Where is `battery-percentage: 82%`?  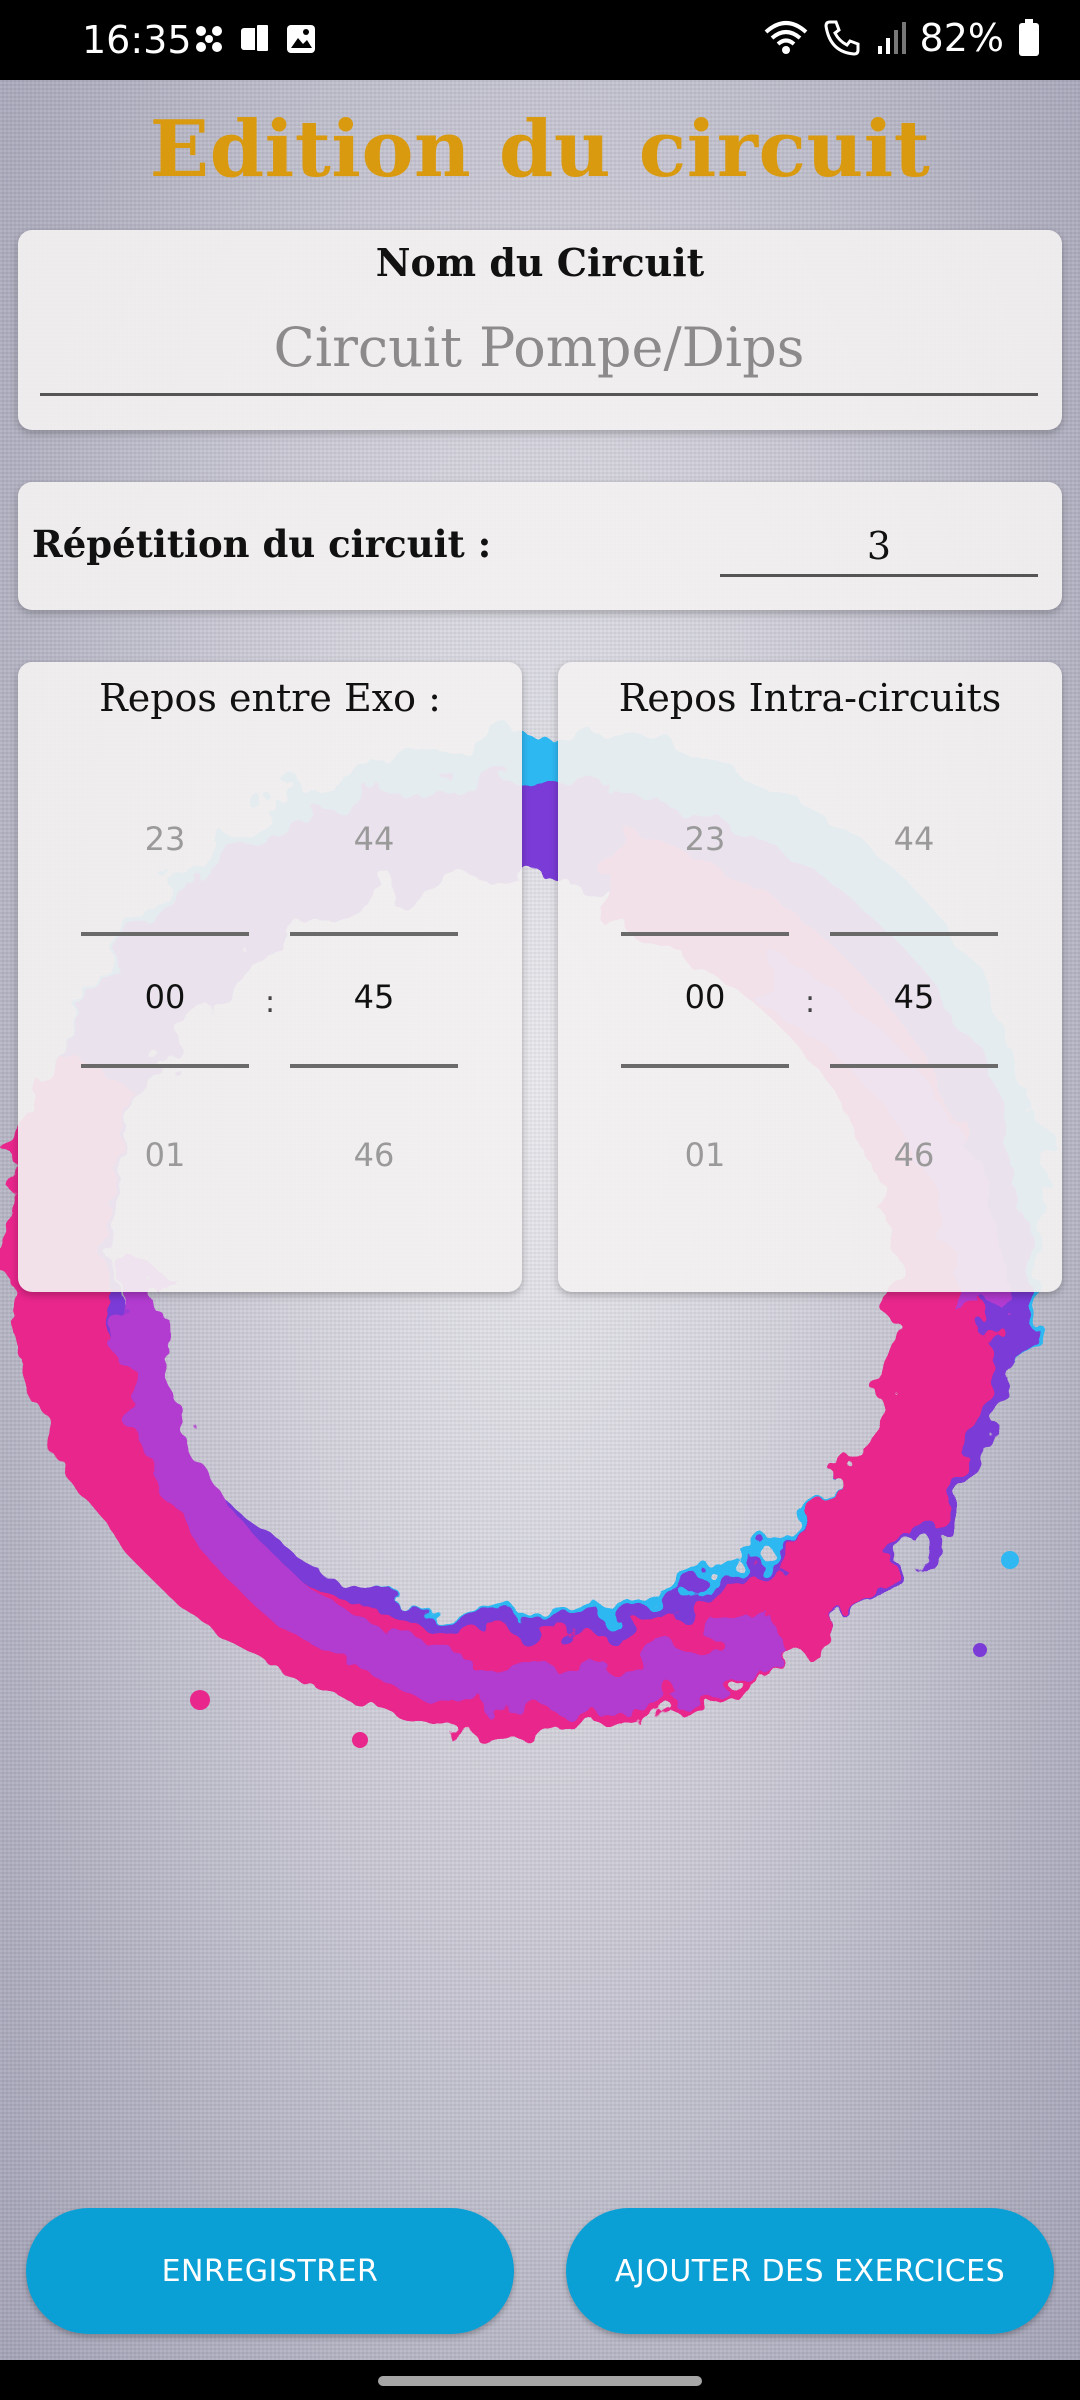 battery-percentage: 82% is located at coordinates (961, 38).